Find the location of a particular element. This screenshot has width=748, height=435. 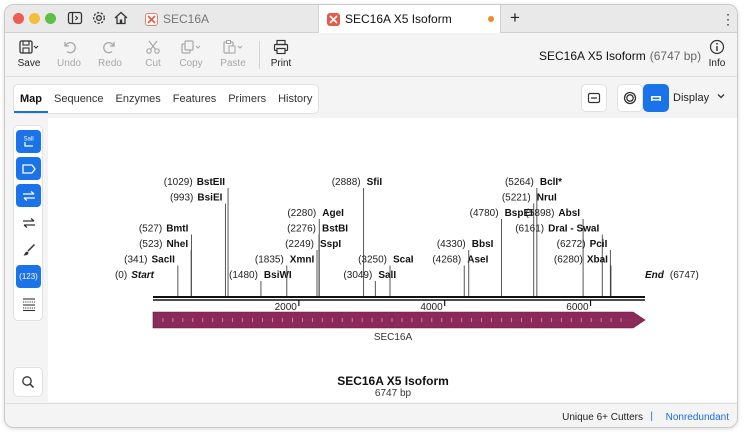

restriction-site-bstbi: BstBI is located at coordinates (335, 229).